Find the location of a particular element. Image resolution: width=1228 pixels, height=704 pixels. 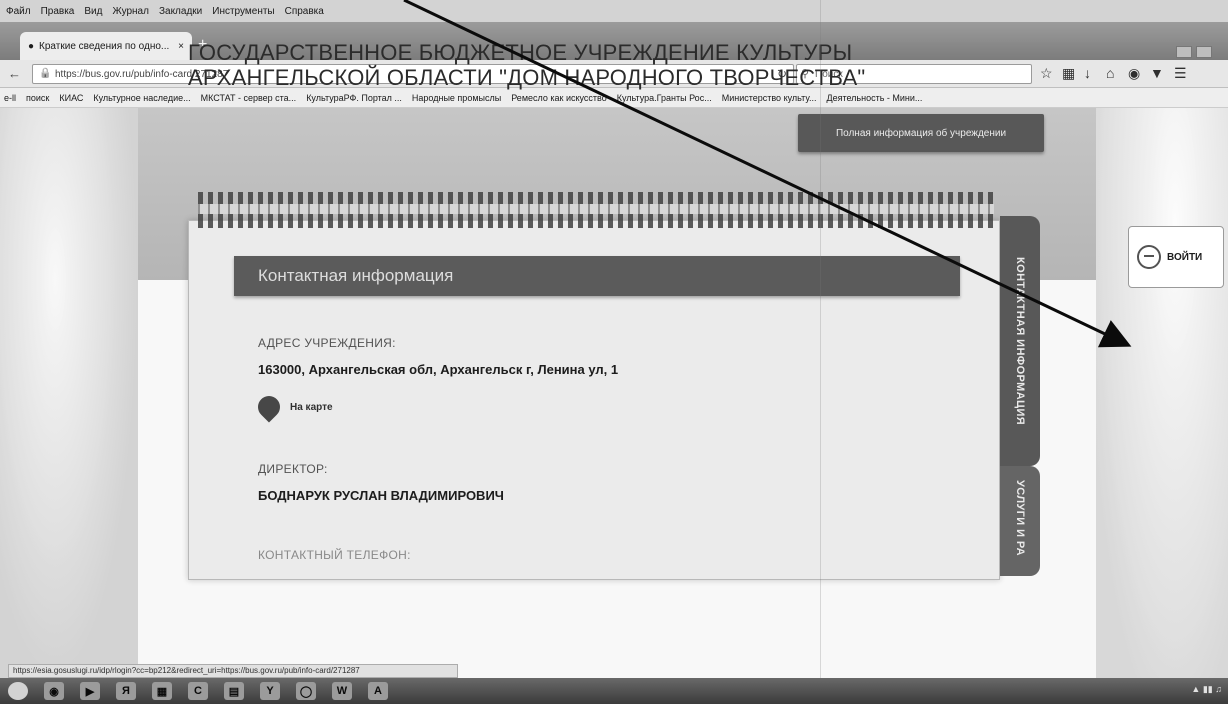

ccleaner-icon: C is located at coordinates (198, 691).